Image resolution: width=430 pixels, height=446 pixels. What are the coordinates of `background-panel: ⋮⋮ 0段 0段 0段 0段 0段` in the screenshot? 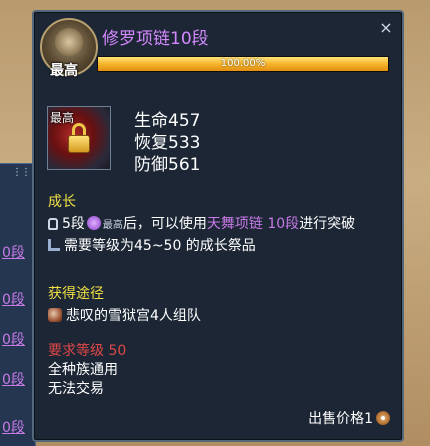 It's located at (18, 304).